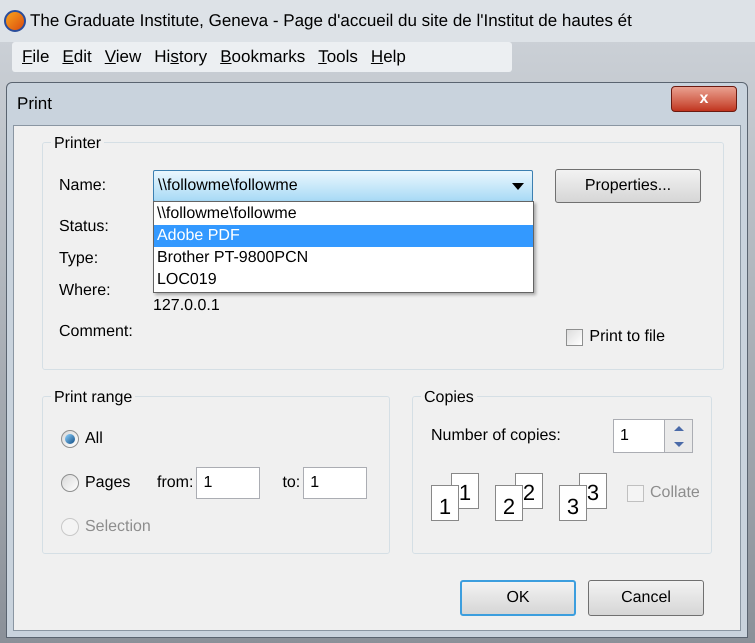 This screenshot has height=643, width=755. I want to click on checkbox-label: Collate, so click(675, 493).